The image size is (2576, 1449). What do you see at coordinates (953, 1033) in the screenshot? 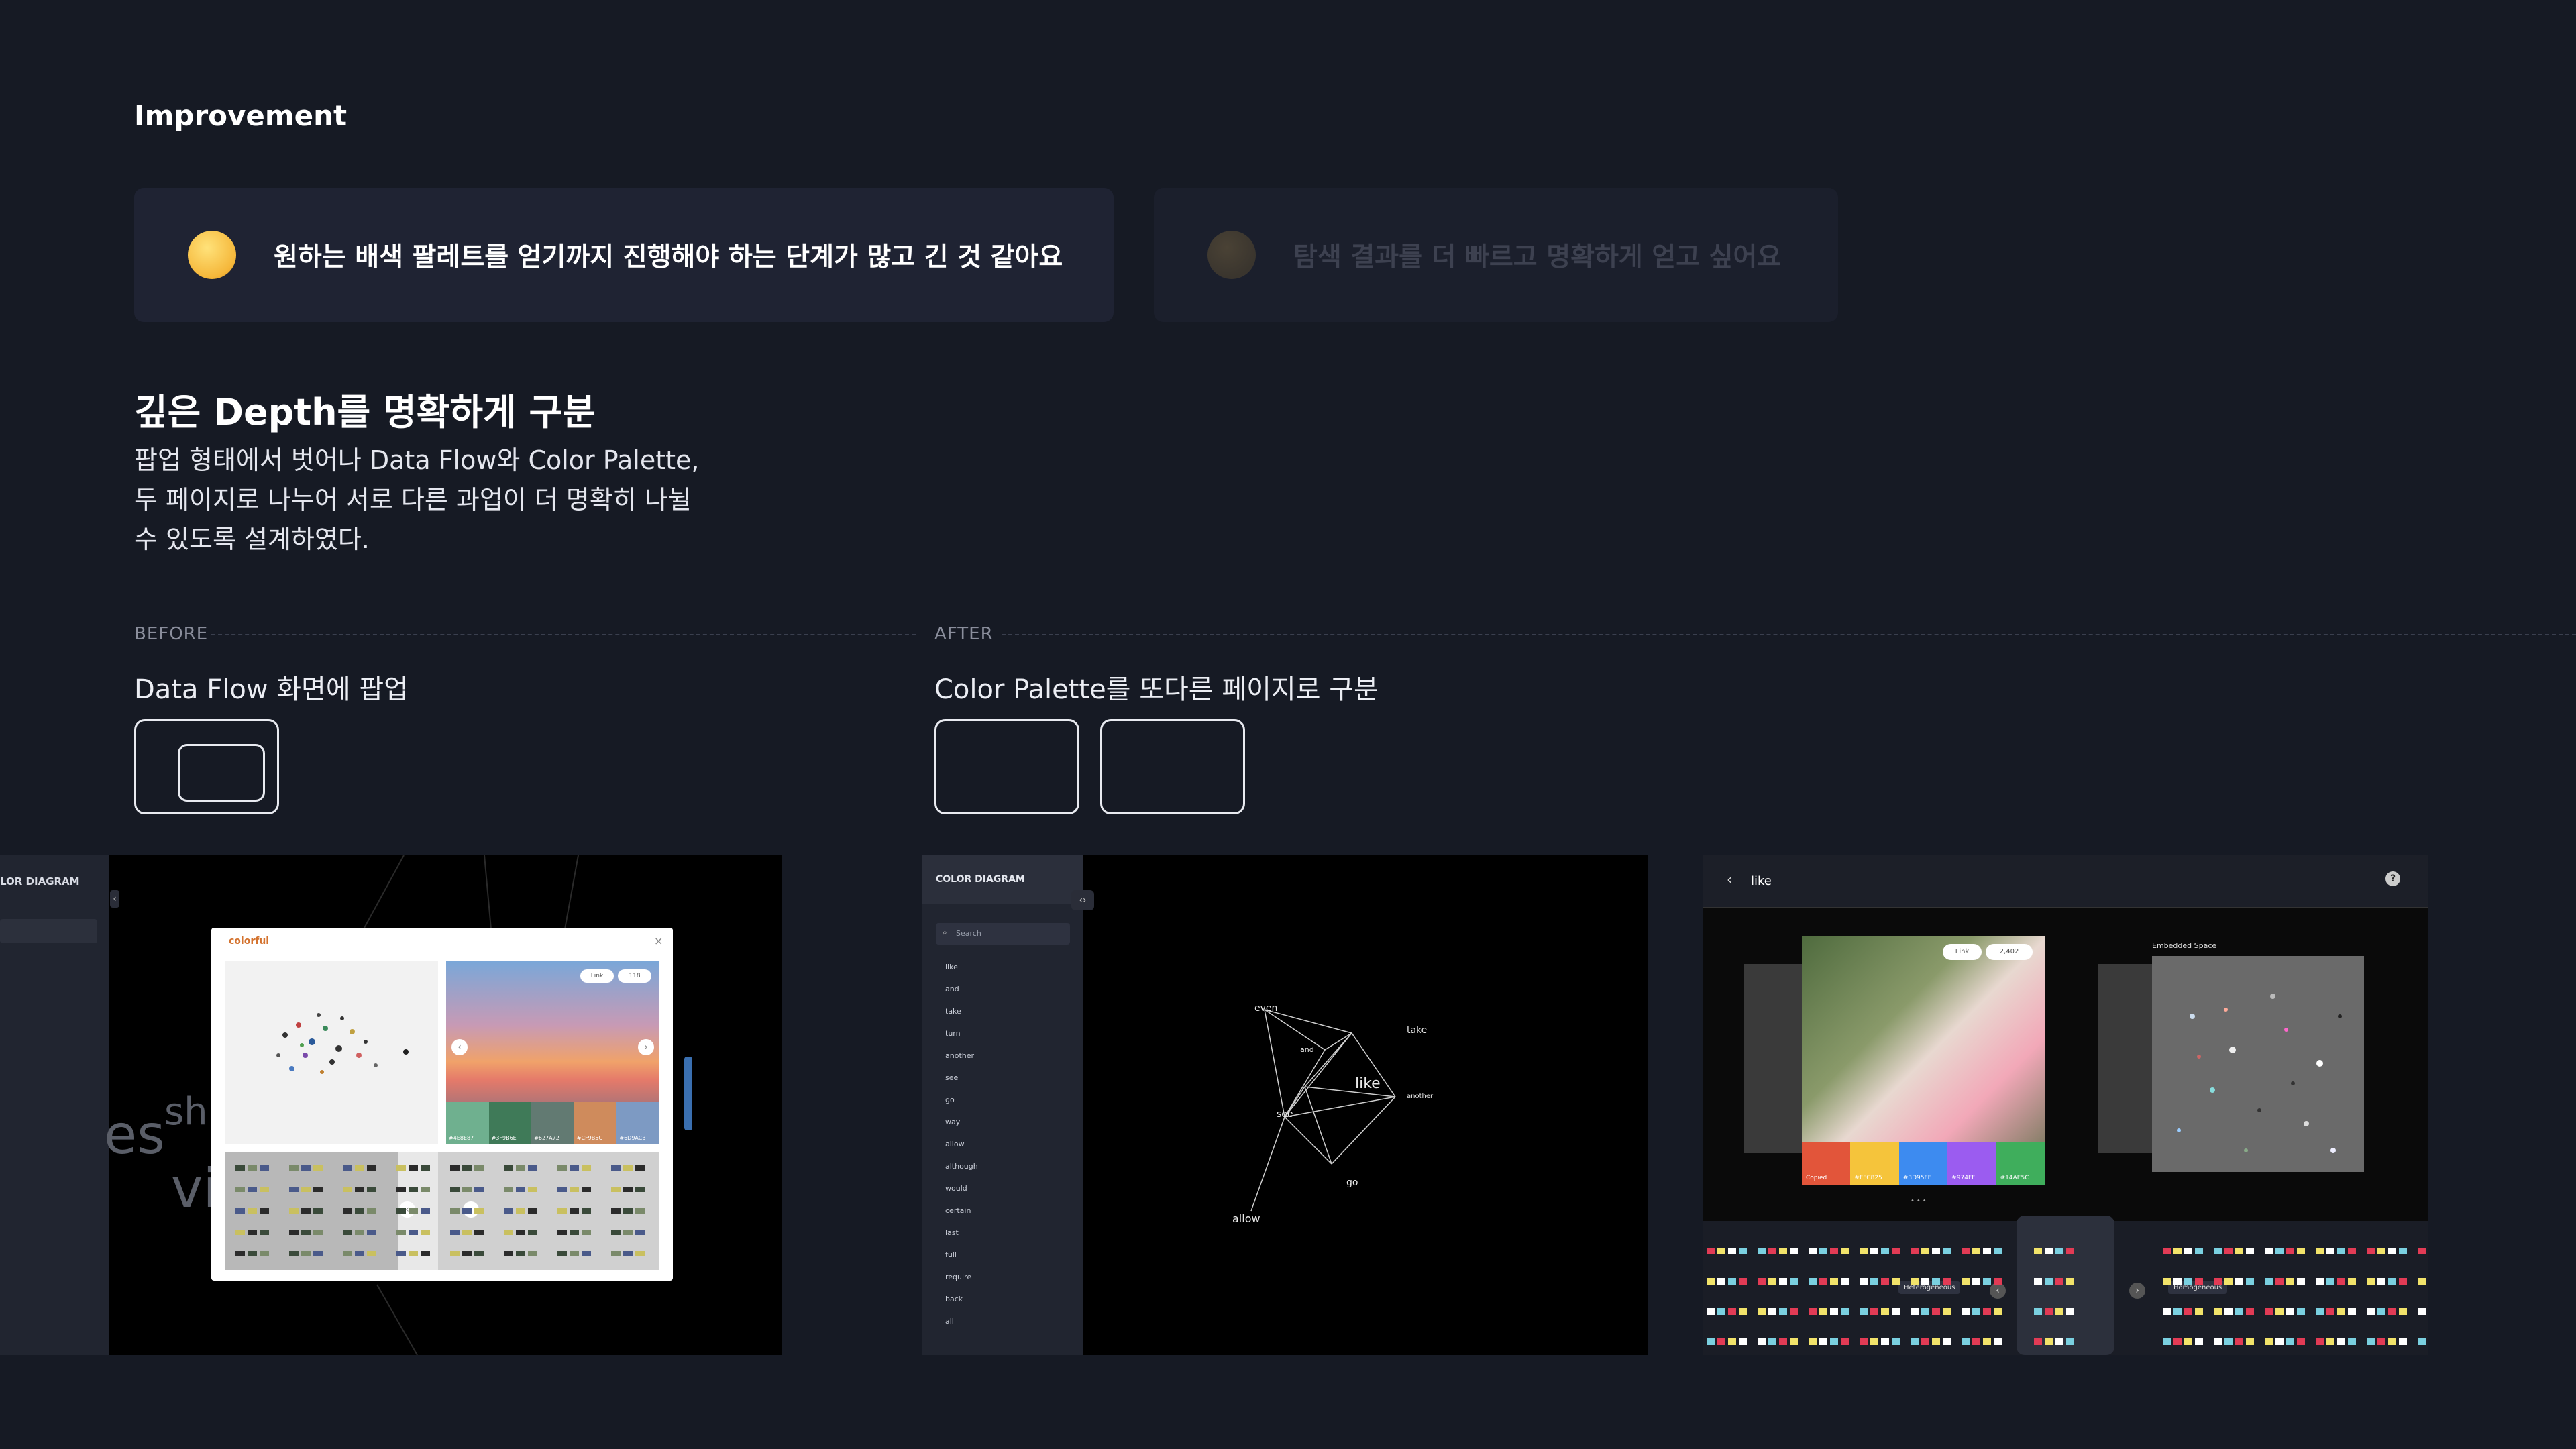
I see `sidebar-item-turn: turn` at bounding box center [953, 1033].